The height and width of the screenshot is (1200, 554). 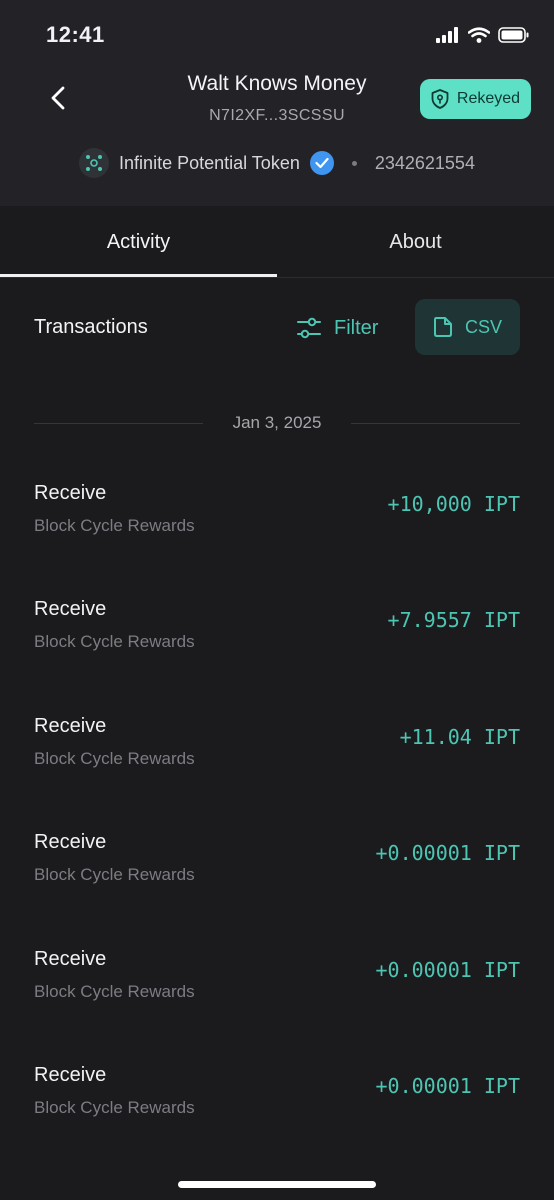 I want to click on date-separator: Jan 3, 2025, so click(x=277, y=423).